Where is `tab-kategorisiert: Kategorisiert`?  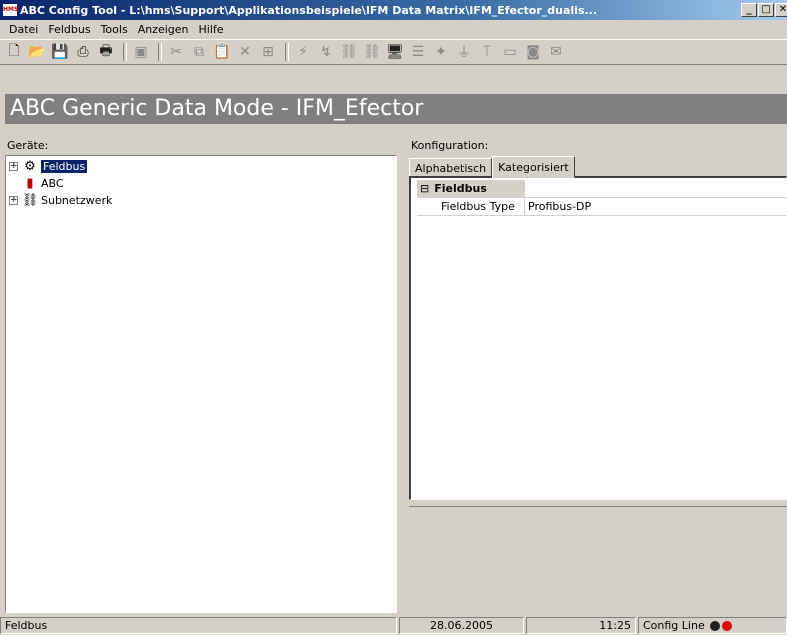
tab-kategorisiert: Kategorisiert is located at coordinates (533, 167).